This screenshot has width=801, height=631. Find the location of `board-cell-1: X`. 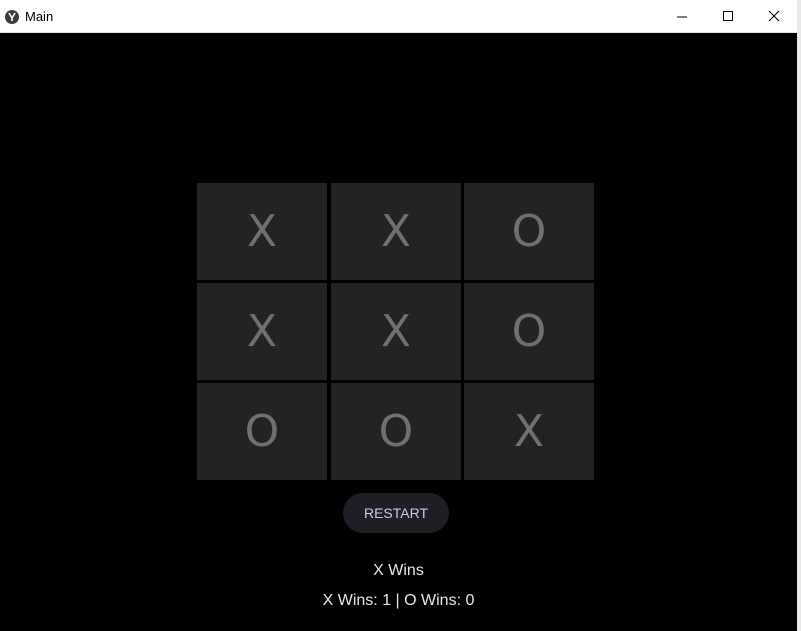

board-cell-1: X is located at coordinates (262, 231).